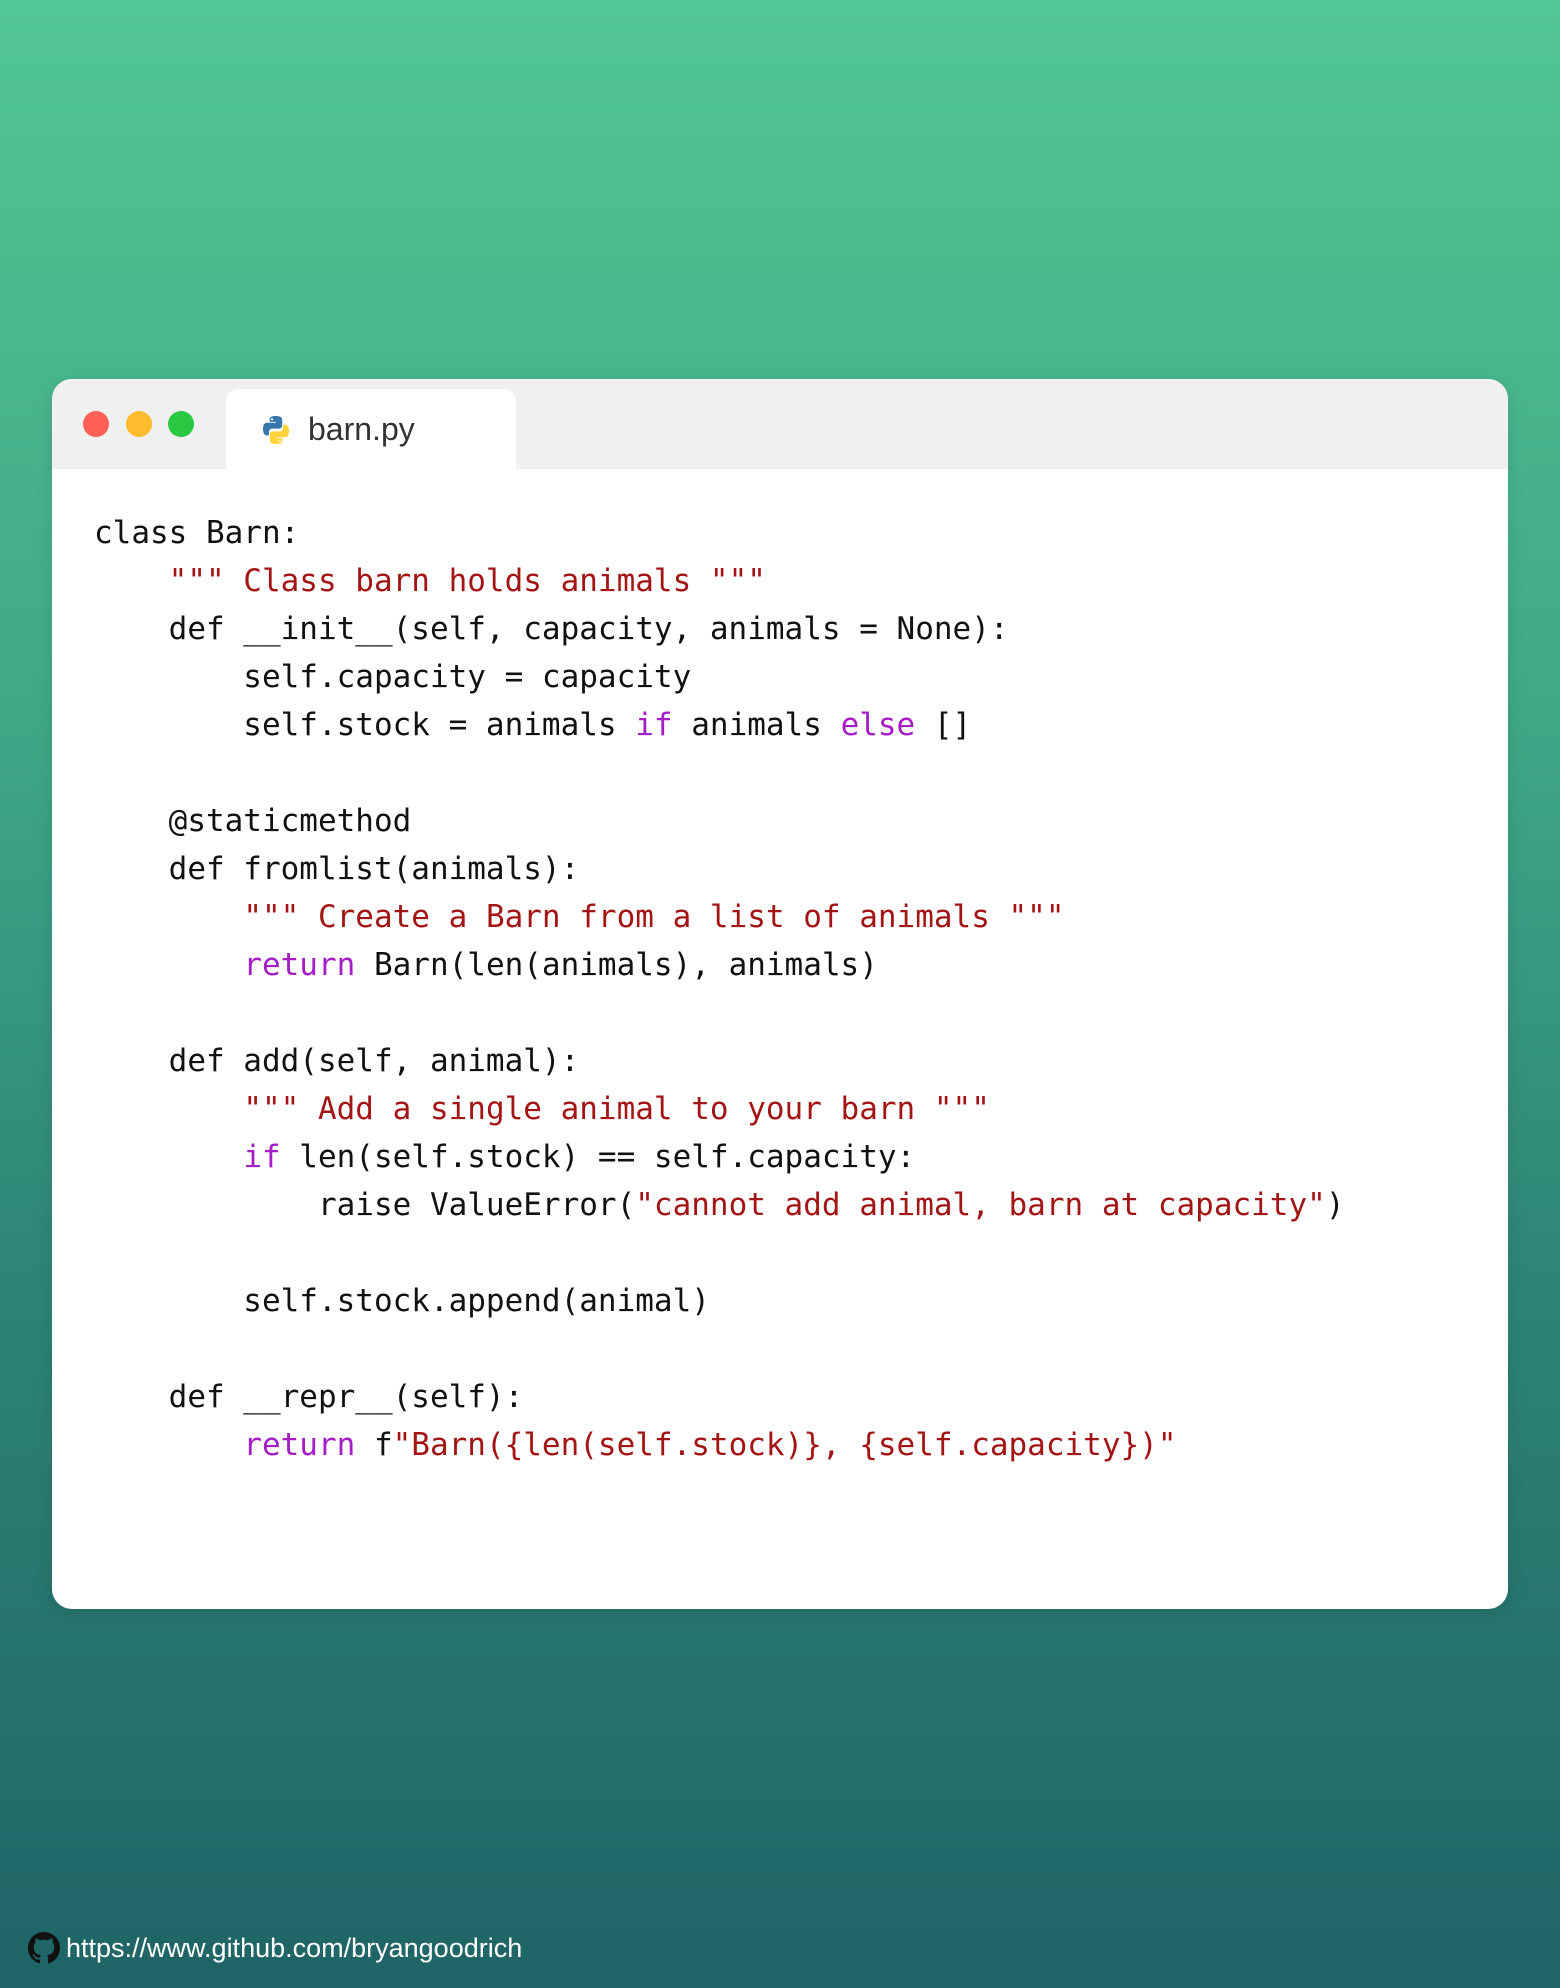 The width and height of the screenshot is (1560, 1988). I want to click on code-line: self.stock = animals if animals else [], so click(719, 725).